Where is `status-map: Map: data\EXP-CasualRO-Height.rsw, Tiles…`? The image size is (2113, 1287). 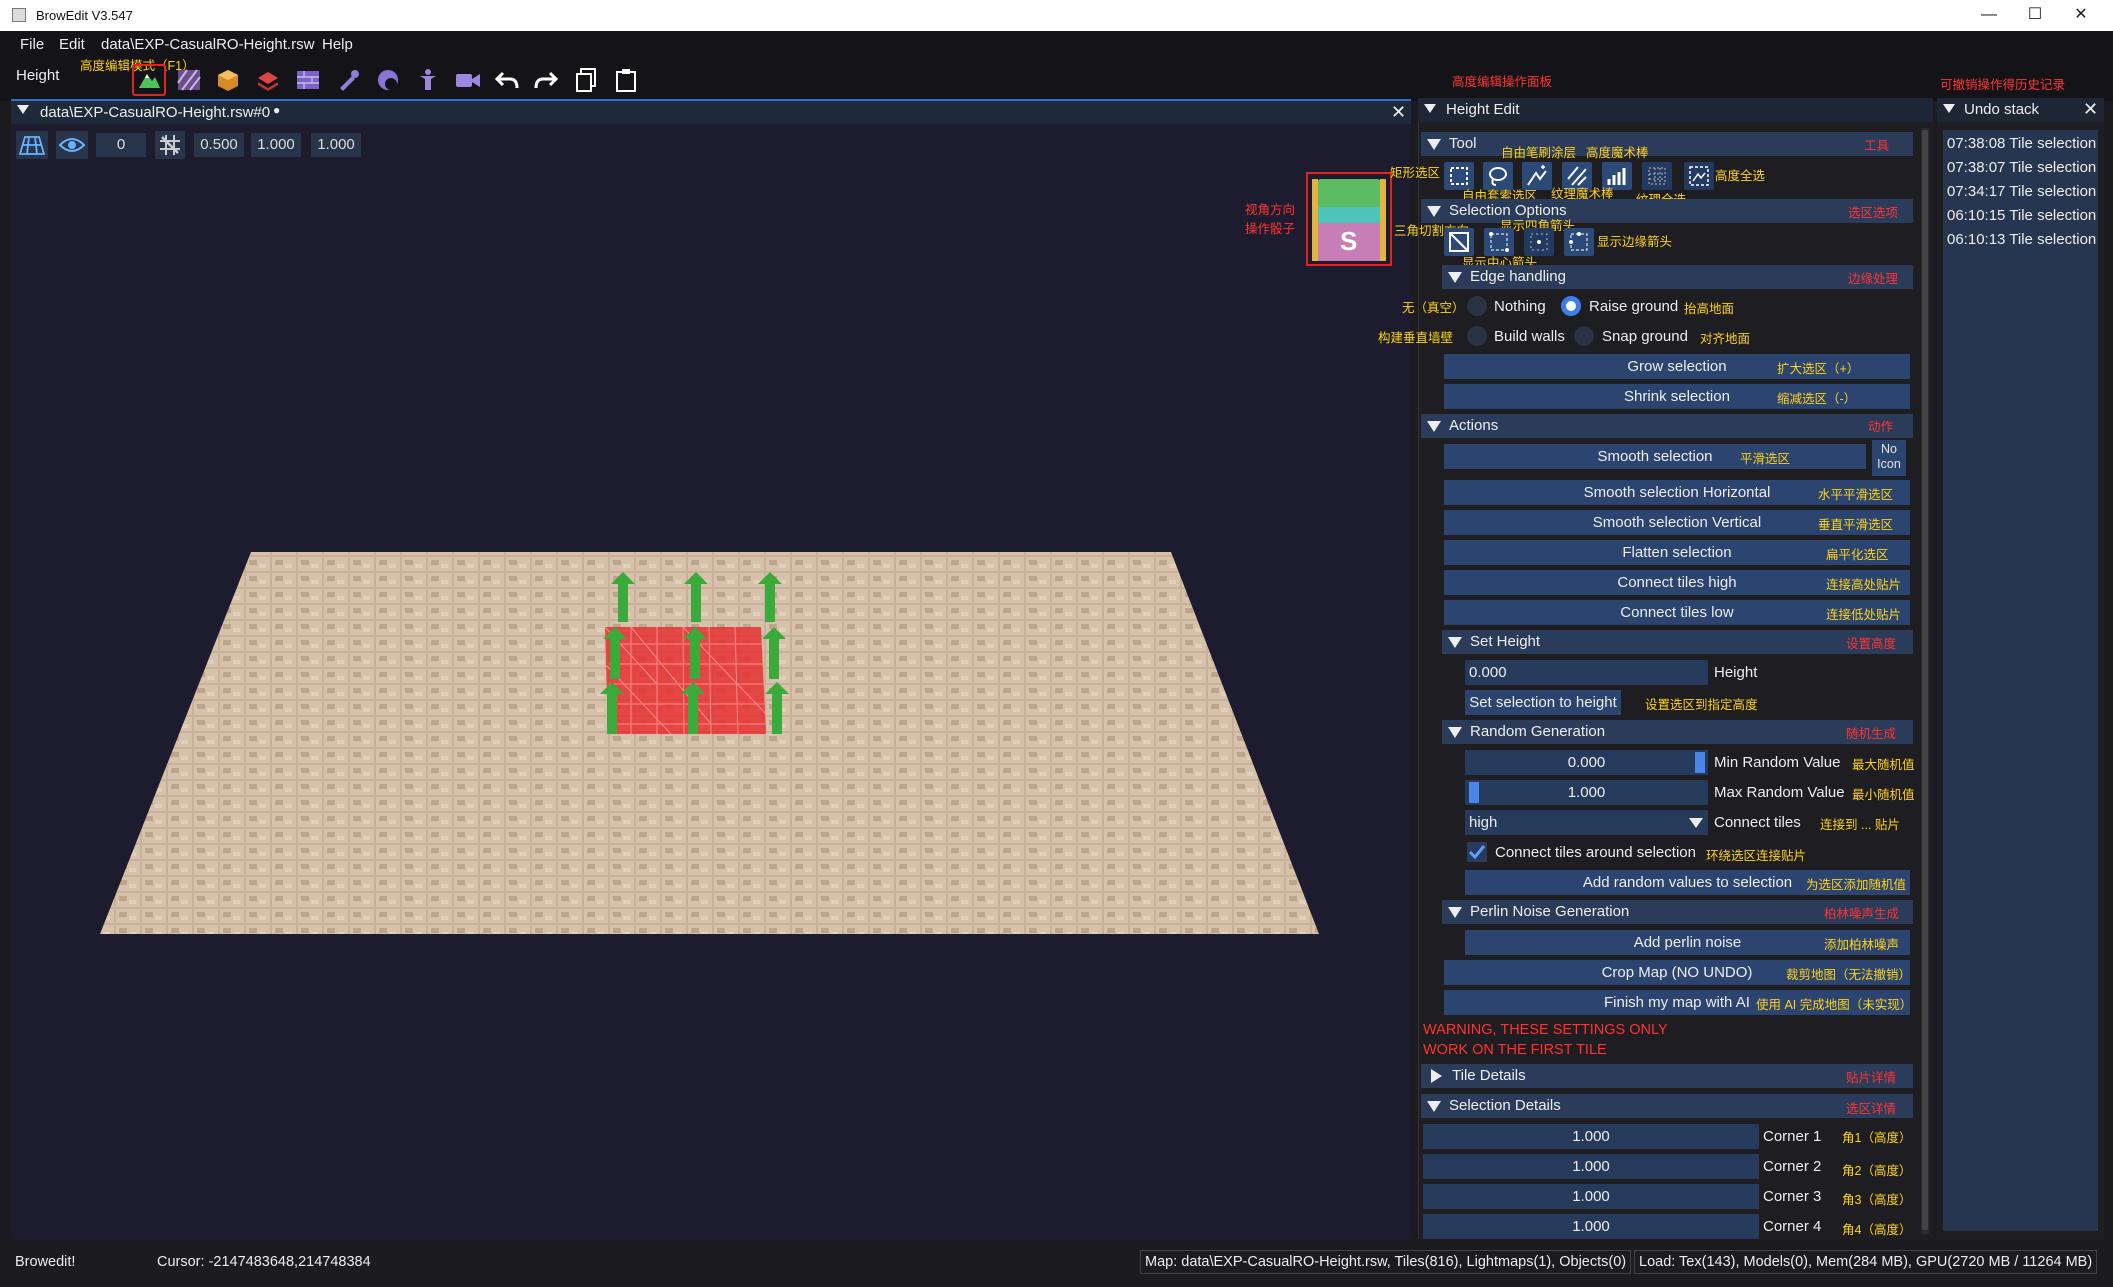
status-map: Map: data\EXP-CasualRO-Height.rsw, Tiles… is located at coordinates (1386, 1262).